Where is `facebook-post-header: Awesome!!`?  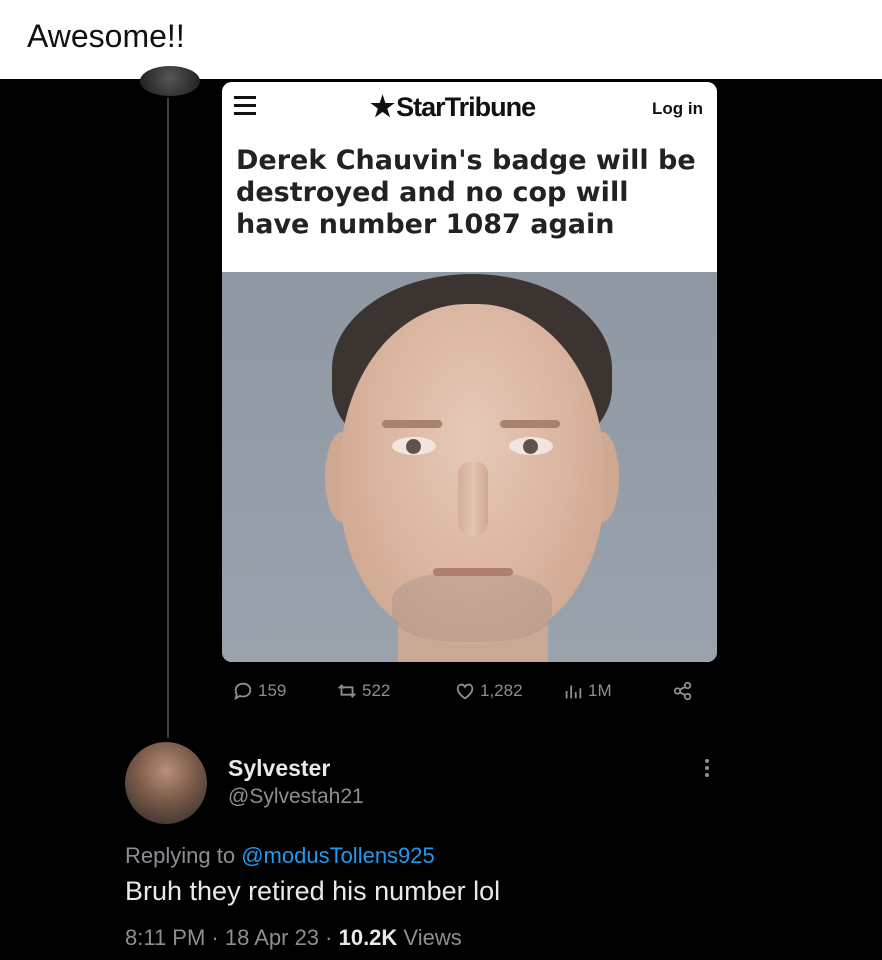
facebook-post-header: Awesome!! is located at coordinates (441, 39).